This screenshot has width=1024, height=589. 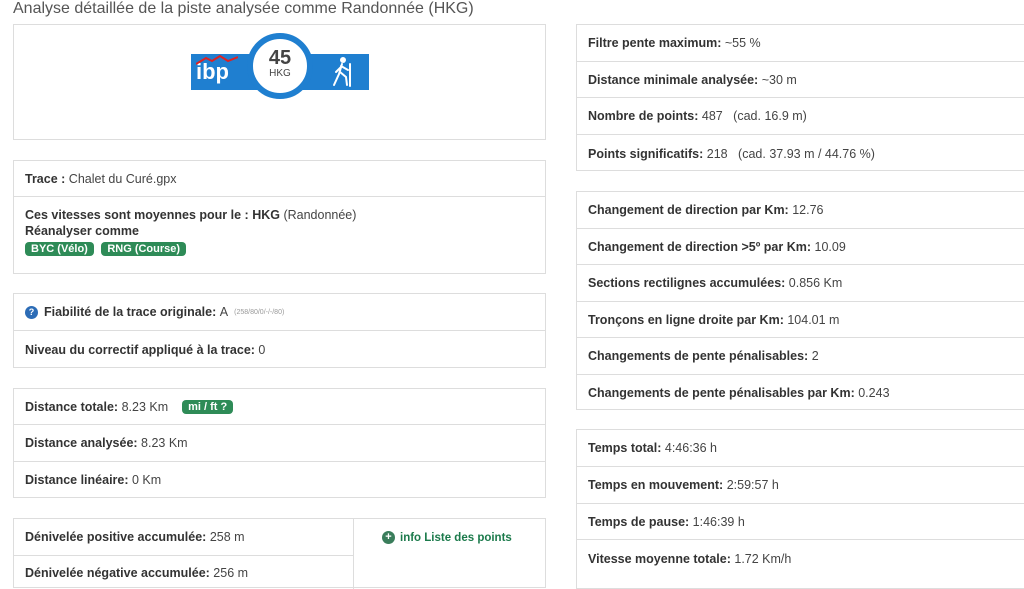 What do you see at coordinates (808, 210) in the screenshot?
I see `stat-value: 12.76` at bounding box center [808, 210].